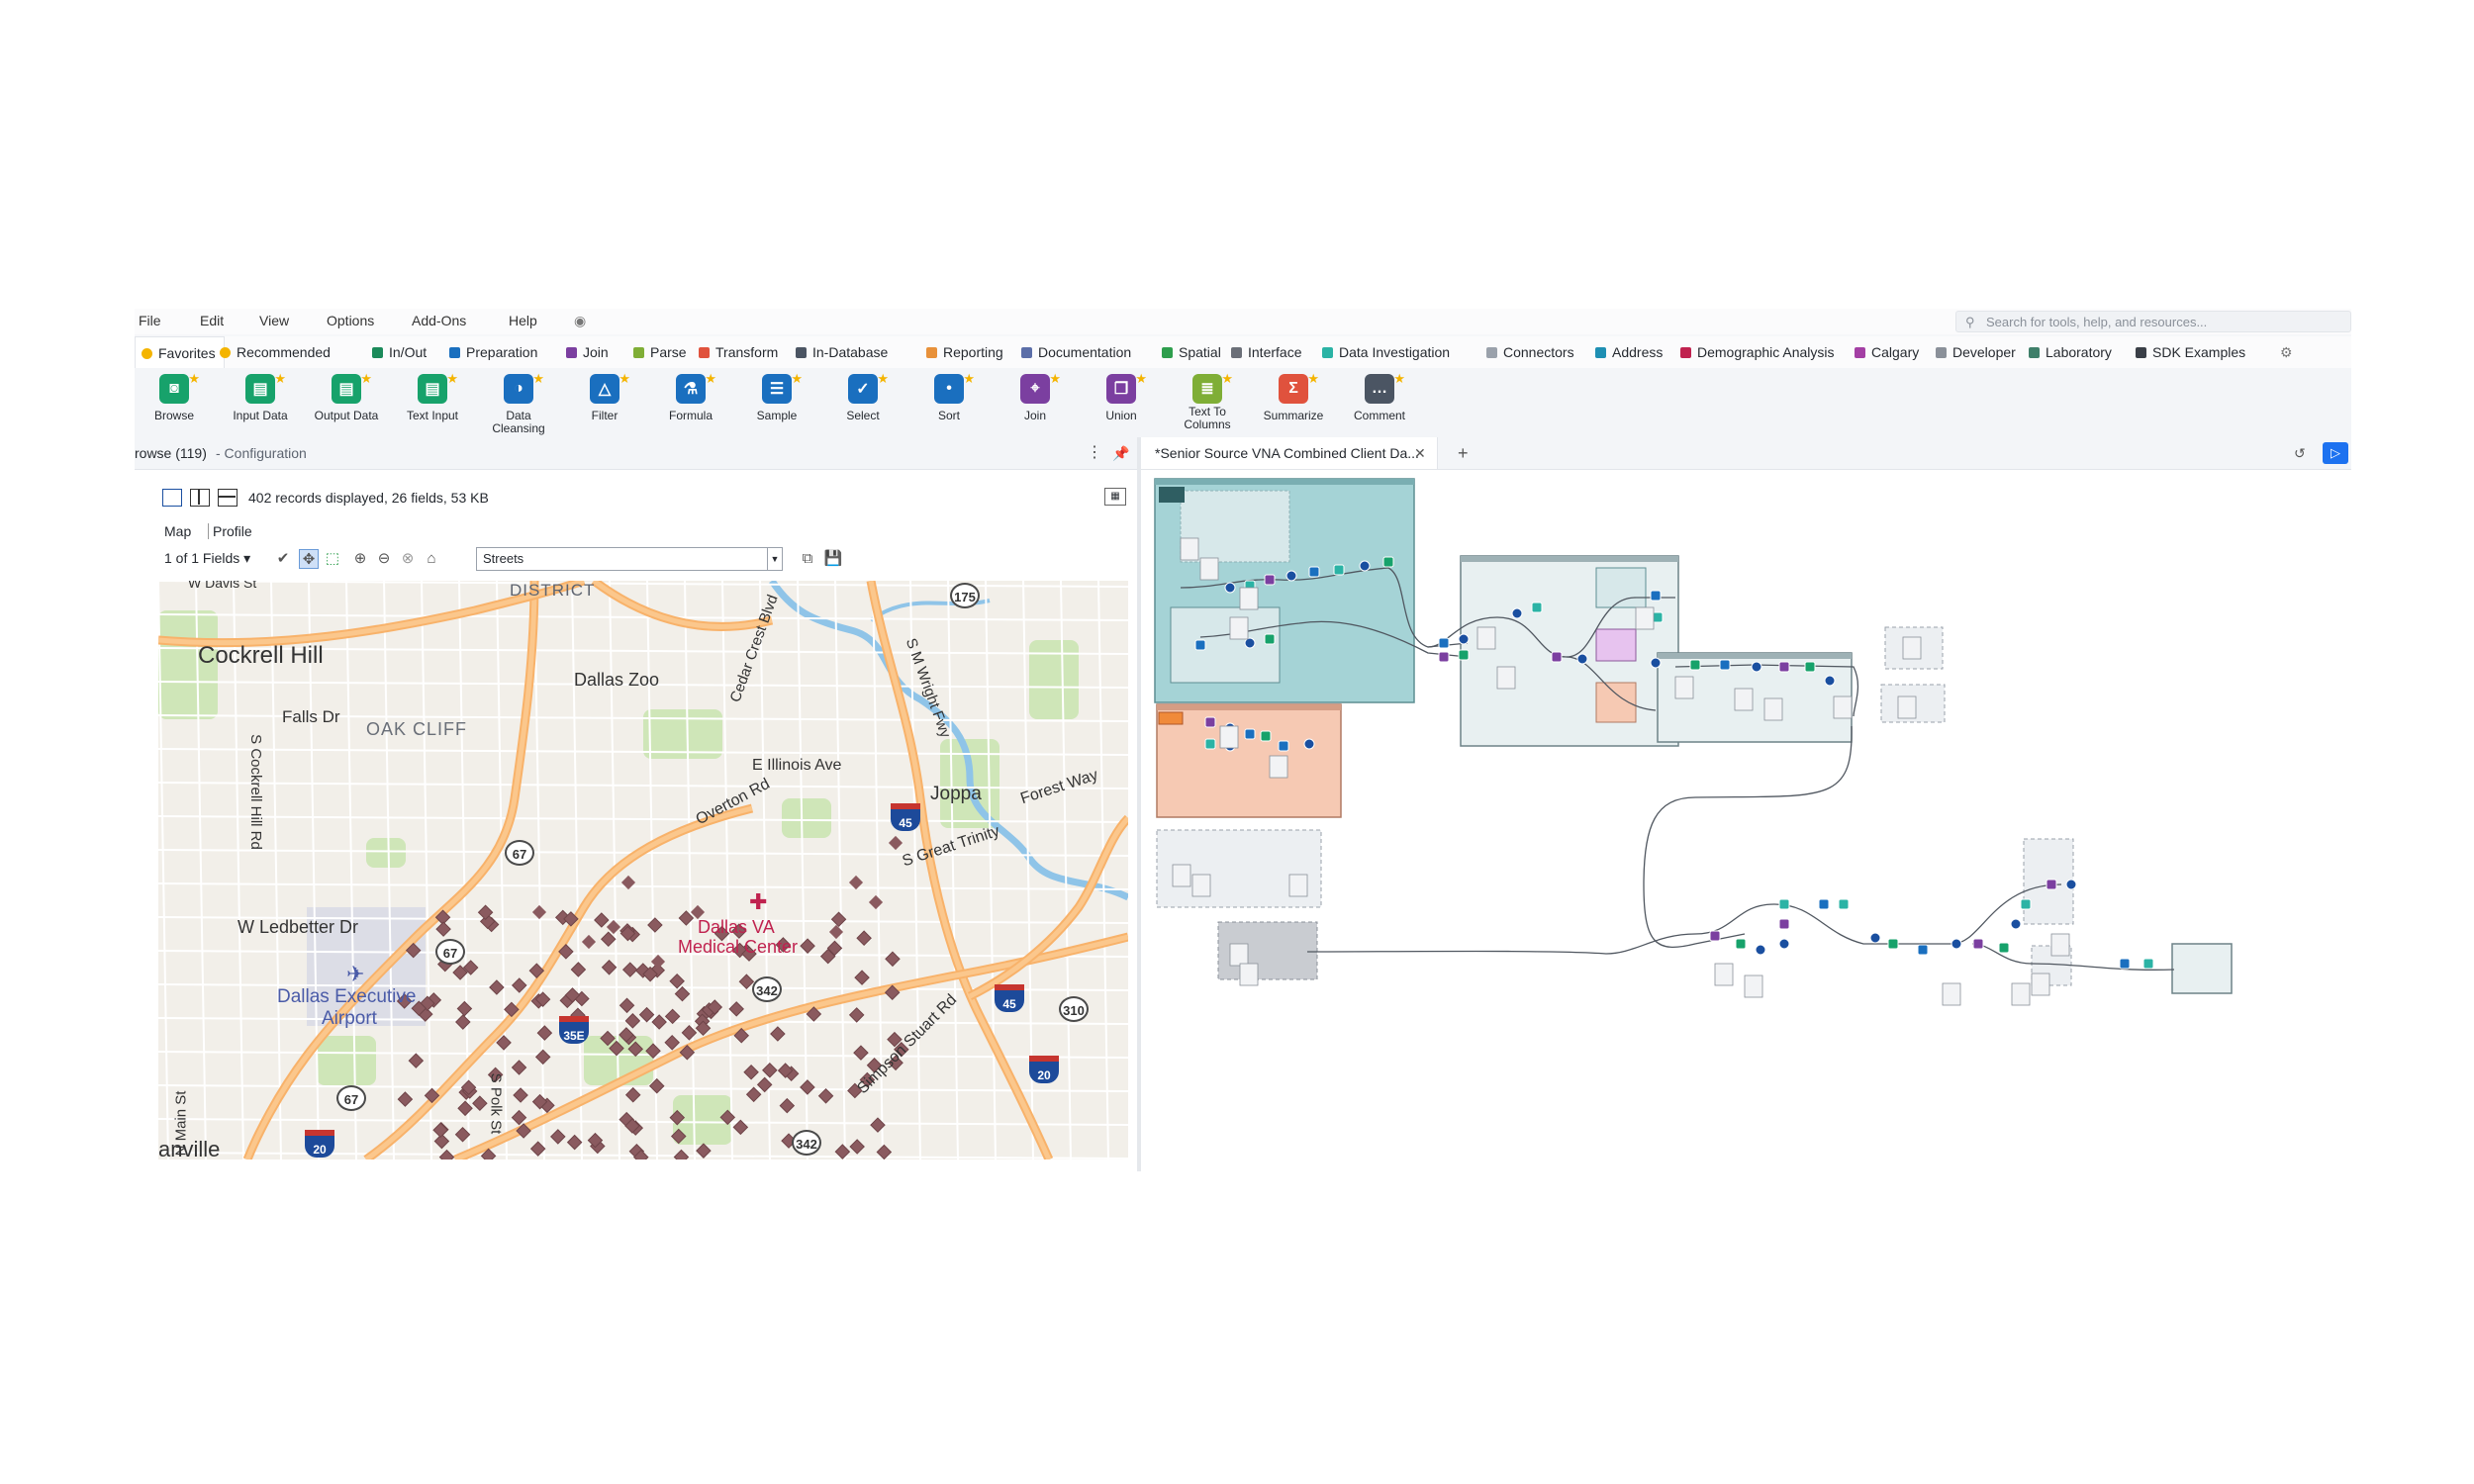 The height and width of the screenshot is (1484, 2474). I want to click on category-tab-spatial: Spatial, so click(1192, 352).